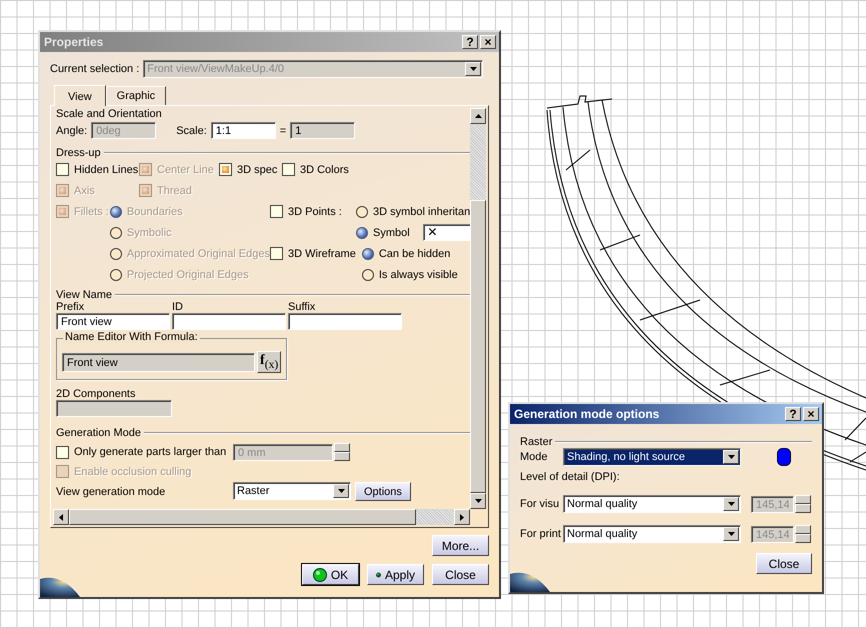  I want to click on angle-label: Angle:, so click(72, 130).